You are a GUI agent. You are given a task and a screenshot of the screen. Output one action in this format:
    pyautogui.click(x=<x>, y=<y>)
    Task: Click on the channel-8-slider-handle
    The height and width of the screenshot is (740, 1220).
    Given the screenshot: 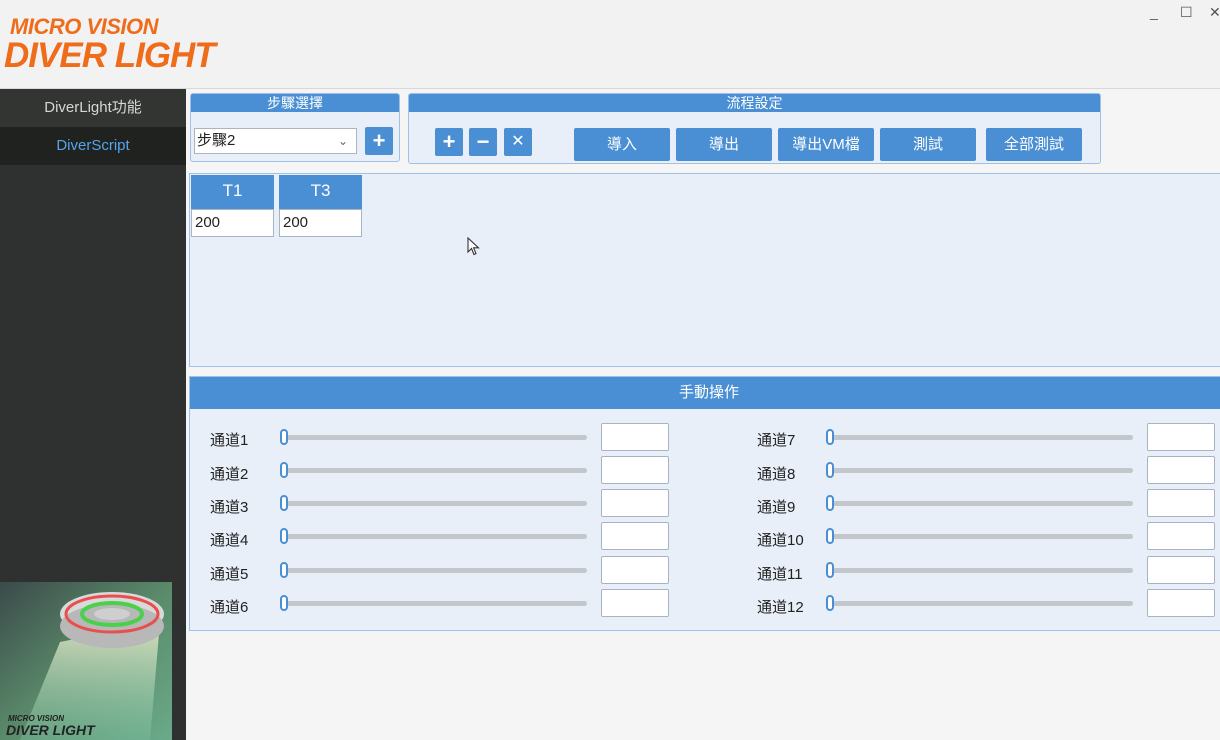 What is the action you would take?
    pyautogui.click(x=830, y=470)
    